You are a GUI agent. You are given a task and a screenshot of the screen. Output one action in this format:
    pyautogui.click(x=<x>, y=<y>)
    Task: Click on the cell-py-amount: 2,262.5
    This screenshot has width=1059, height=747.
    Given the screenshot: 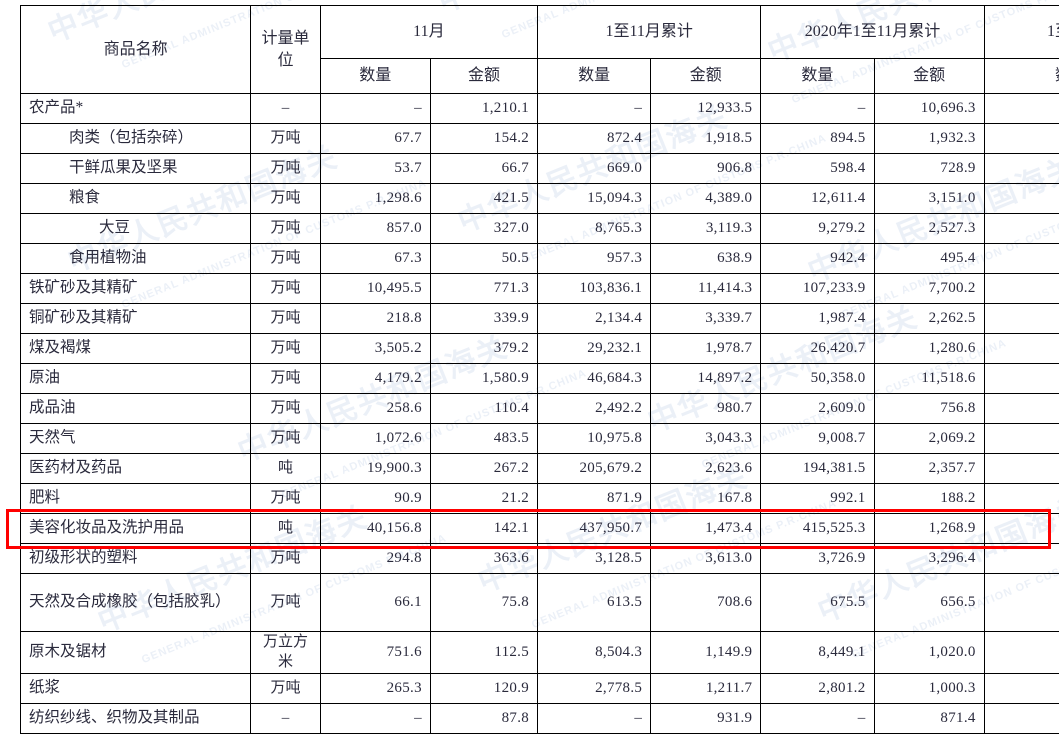 What is the action you would take?
    pyautogui.click(x=929, y=318)
    